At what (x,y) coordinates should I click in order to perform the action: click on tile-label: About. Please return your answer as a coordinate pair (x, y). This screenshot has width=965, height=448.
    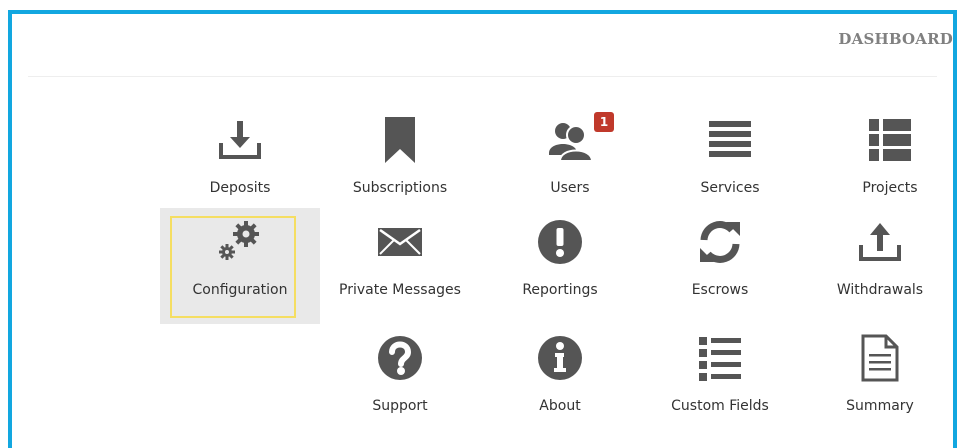
    Looking at the image, I should click on (560, 406).